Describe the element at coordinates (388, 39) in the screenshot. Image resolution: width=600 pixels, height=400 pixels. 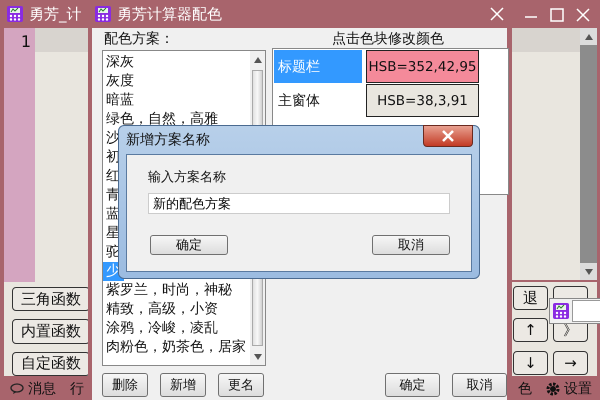
I see `editor-heading: 点击色块修改颜色` at that location.